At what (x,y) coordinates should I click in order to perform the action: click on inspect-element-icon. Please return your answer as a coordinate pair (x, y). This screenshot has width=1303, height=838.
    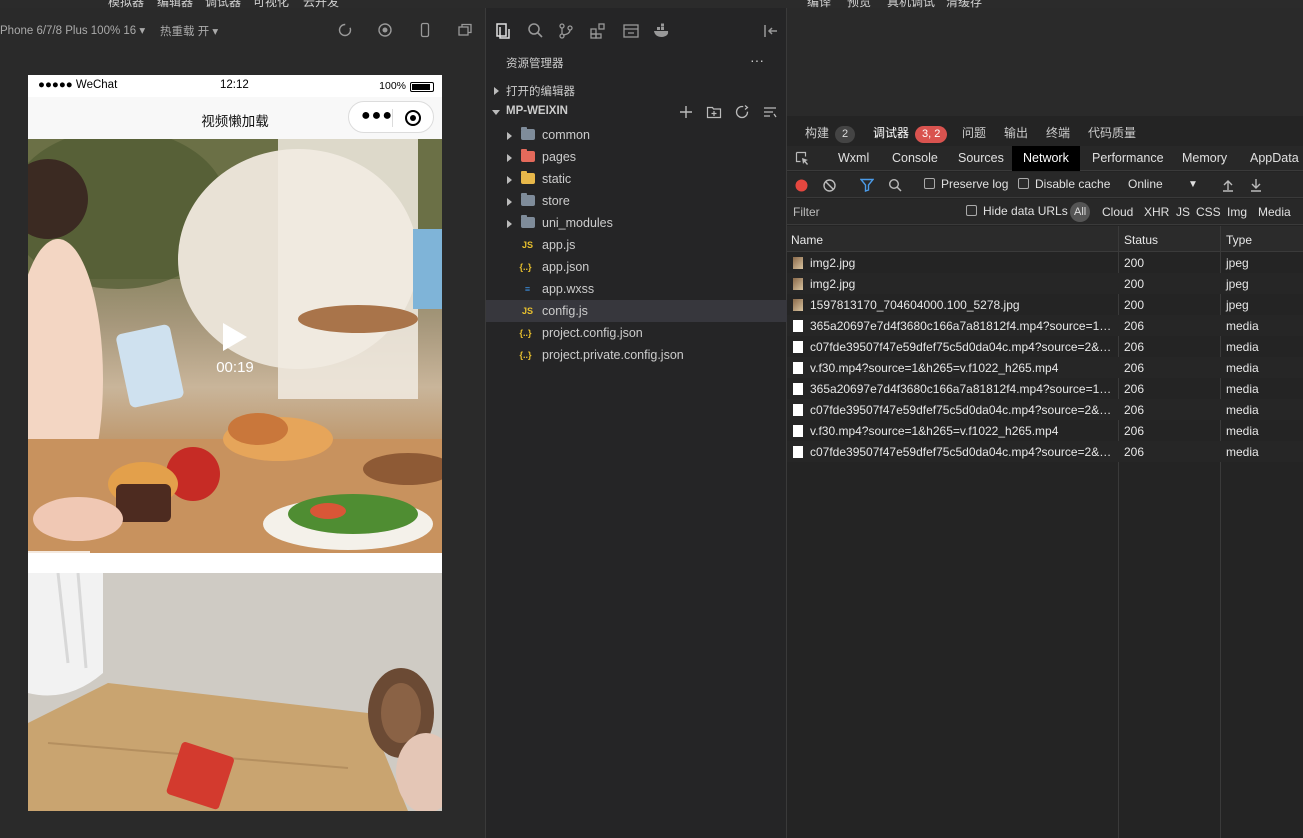
    Looking at the image, I should click on (802, 158).